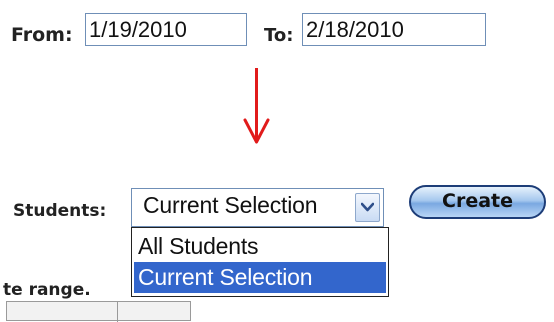 The height and width of the screenshot is (322, 554). Describe the element at coordinates (260, 246) in the screenshot. I see `option-all-students: All Students` at that location.